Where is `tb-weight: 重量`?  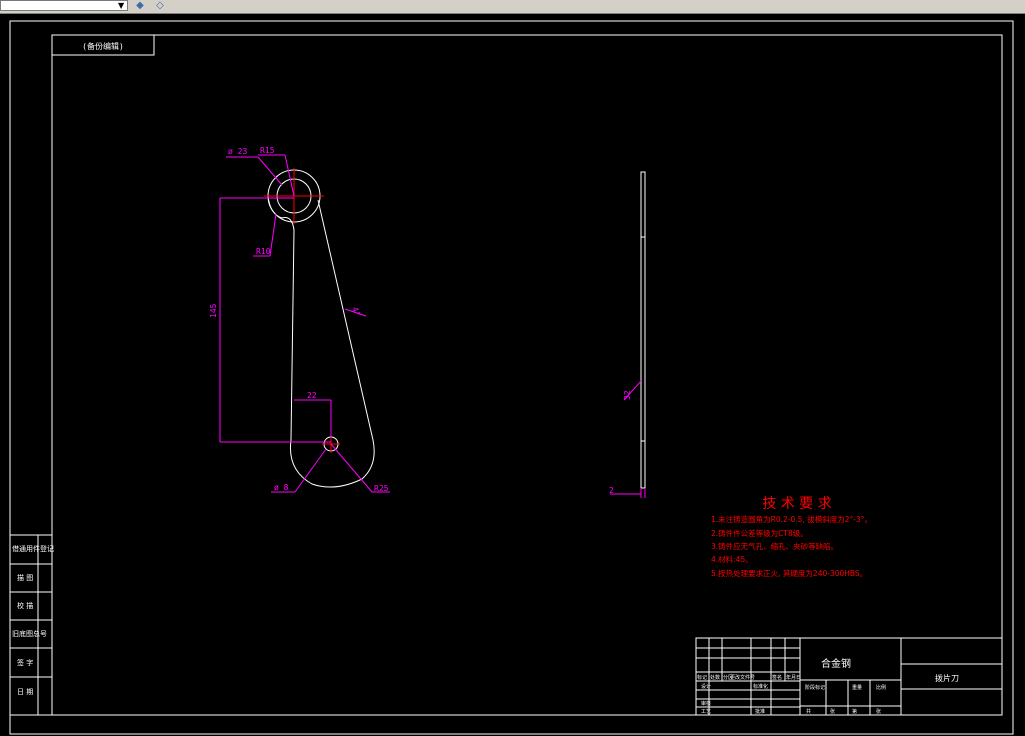
tb-weight: 重量 is located at coordinates (857, 687).